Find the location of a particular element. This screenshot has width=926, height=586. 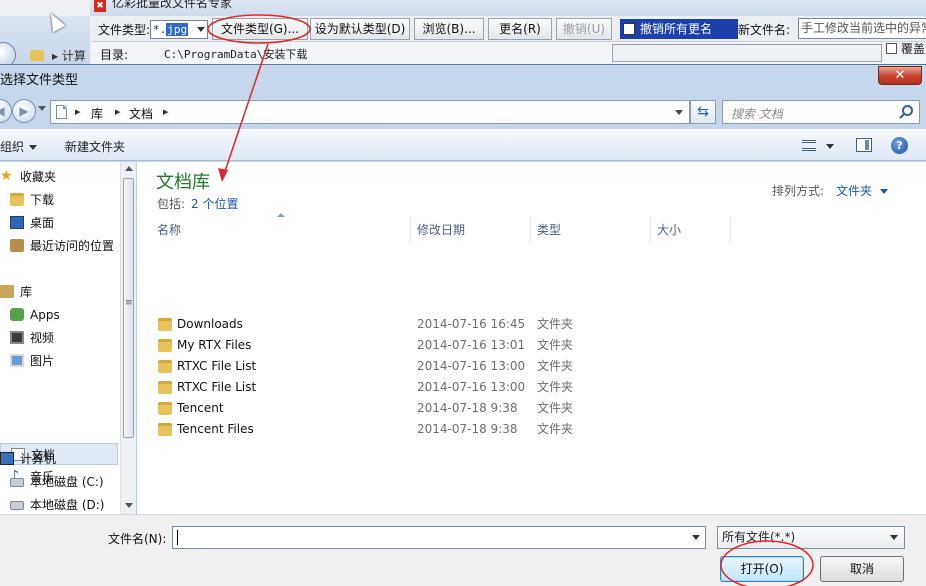

column-header-type: 类型 is located at coordinates (594, 230).